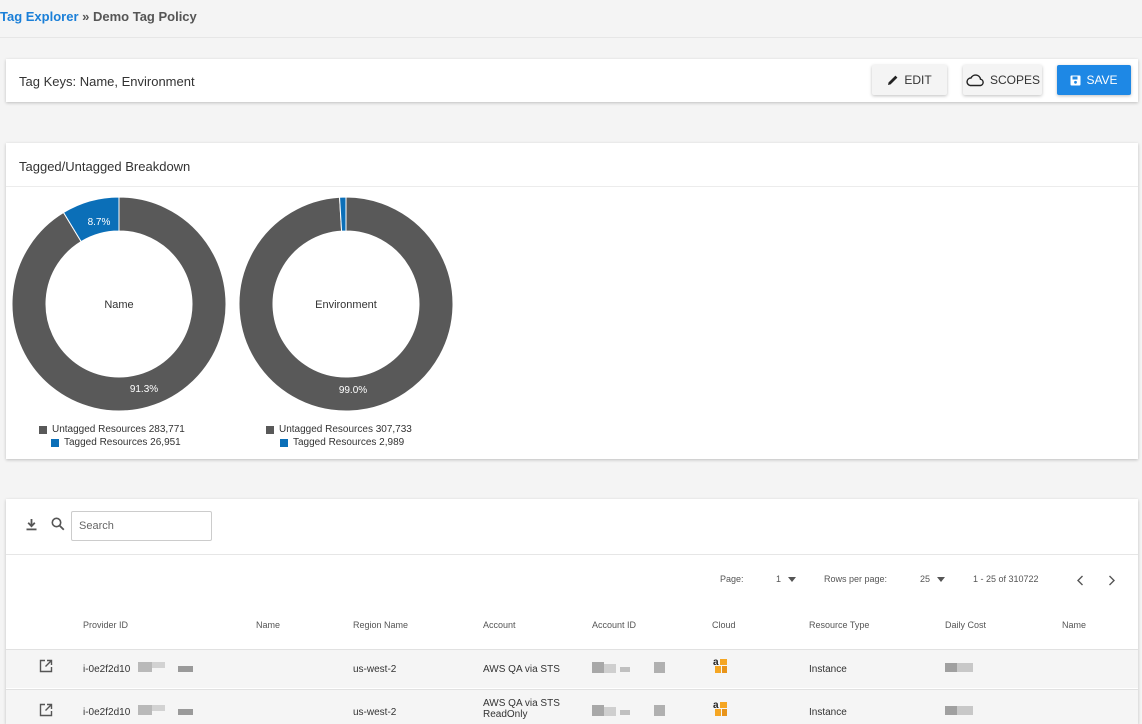 This screenshot has height=724, width=1142. Describe the element at coordinates (380, 625) in the screenshot. I see `column-header-region-name: Region Name` at that location.